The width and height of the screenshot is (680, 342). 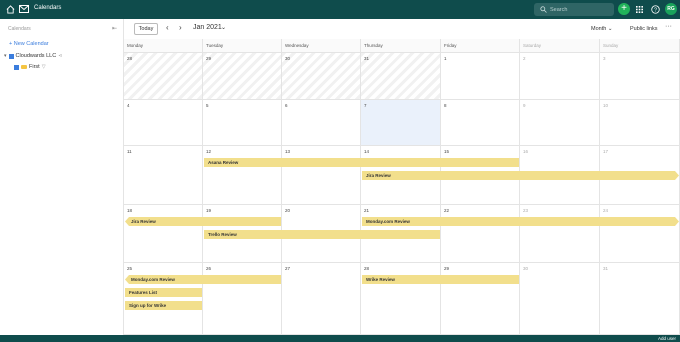 What do you see at coordinates (655, 9) in the screenshot?
I see `help-icon: ?` at bounding box center [655, 9].